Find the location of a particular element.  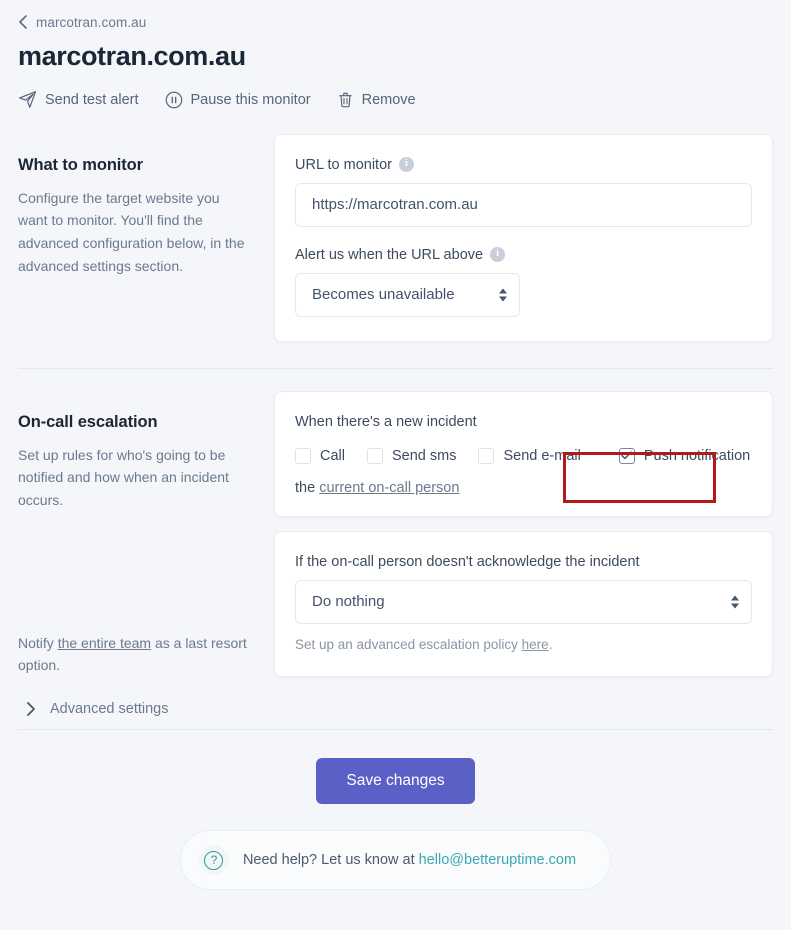

help-text: Need help? Let us know at is located at coordinates (330, 860).